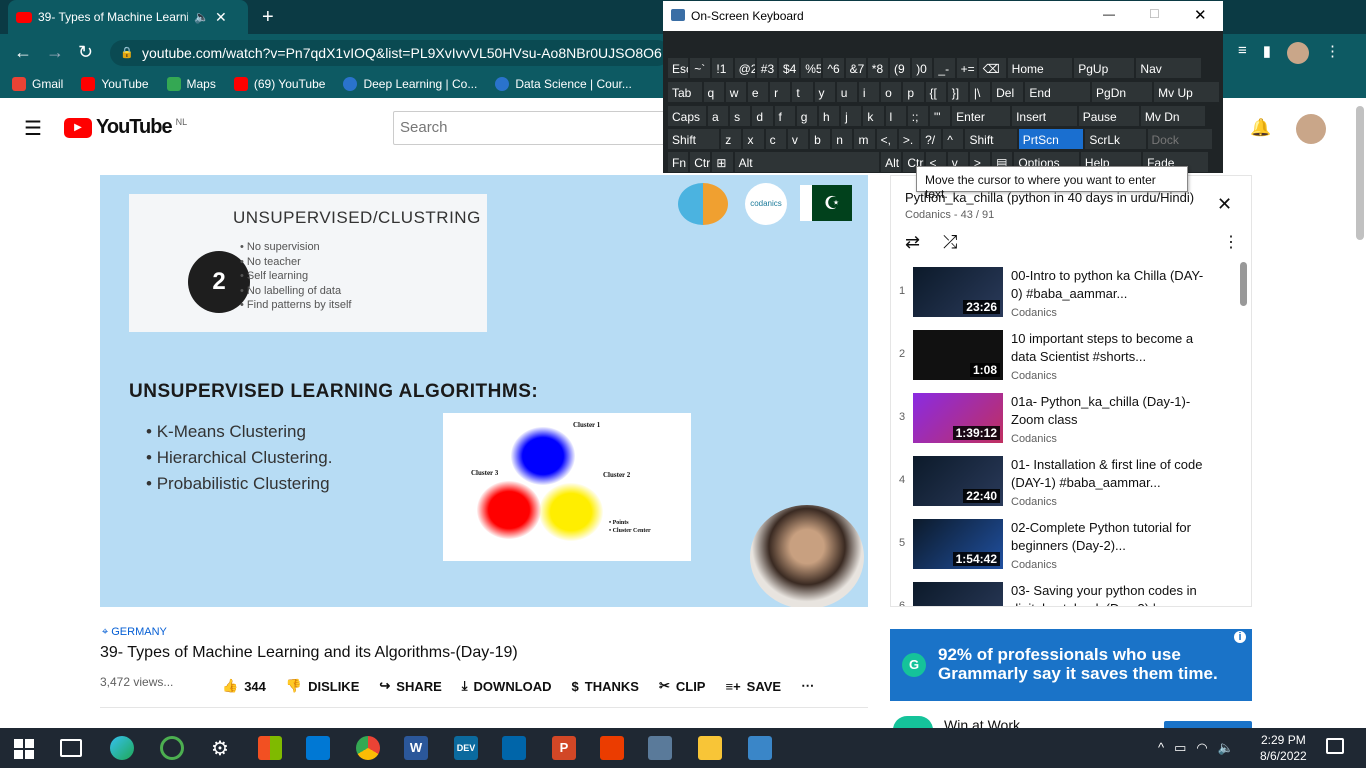 The height and width of the screenshot is (768, 1366). What do you see at coordinates (798, 139) in the screenshot?
I see `keyboard-key: v` at bounding box center [798, 139].